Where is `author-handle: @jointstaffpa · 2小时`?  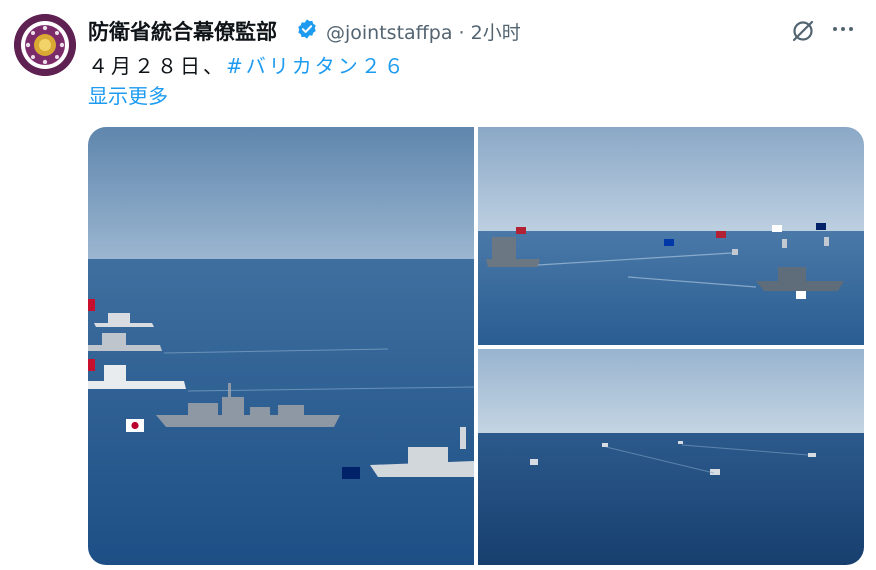 author-handle: @jointstaffpa · 2小时 is located at coordinates (423, 31).